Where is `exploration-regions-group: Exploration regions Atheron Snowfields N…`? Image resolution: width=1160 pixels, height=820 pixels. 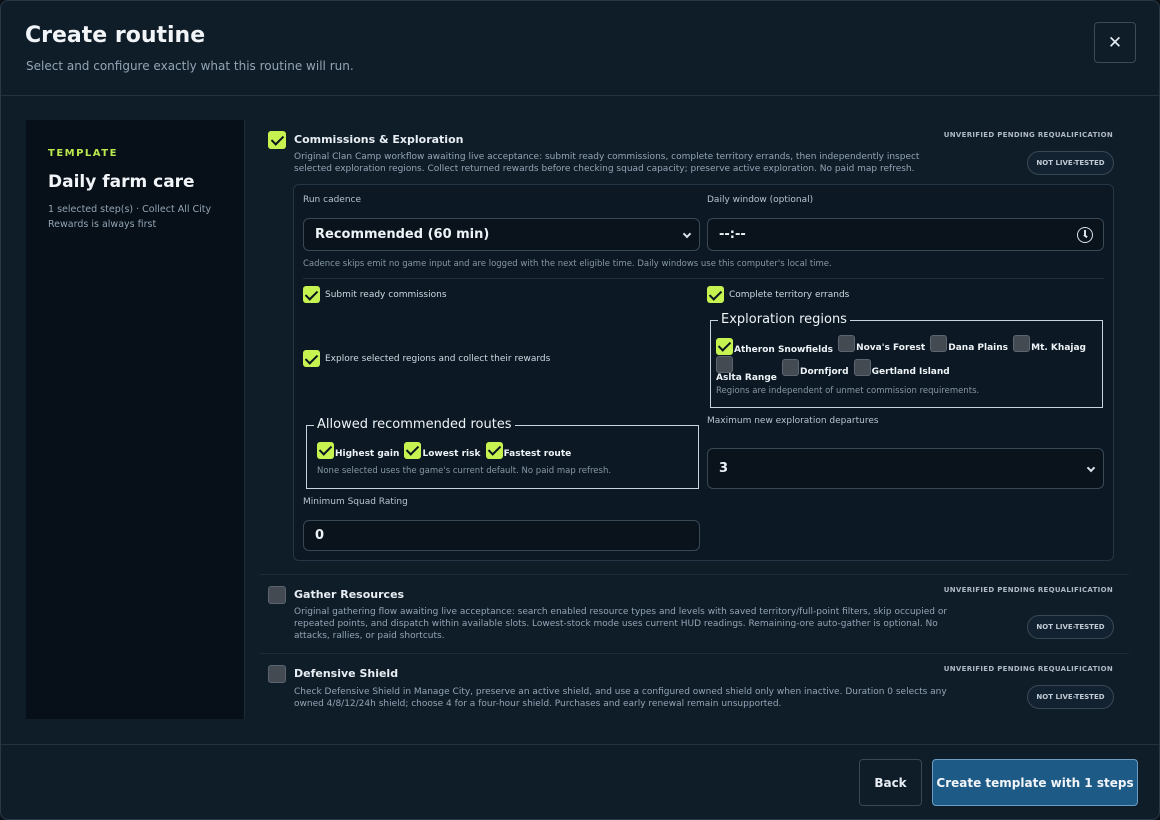
exploration-regions-group: Exploration regions Atheron Snowfields N… is located at coordinates (906, 360).